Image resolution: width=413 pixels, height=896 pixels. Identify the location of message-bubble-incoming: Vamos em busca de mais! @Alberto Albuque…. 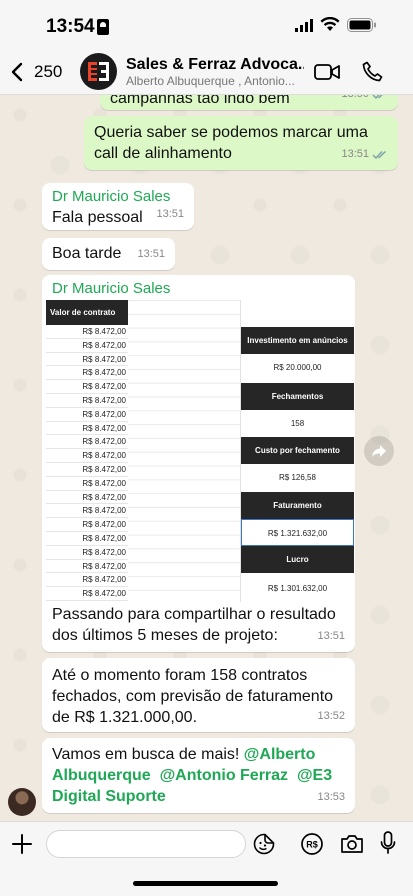
(198, 775).